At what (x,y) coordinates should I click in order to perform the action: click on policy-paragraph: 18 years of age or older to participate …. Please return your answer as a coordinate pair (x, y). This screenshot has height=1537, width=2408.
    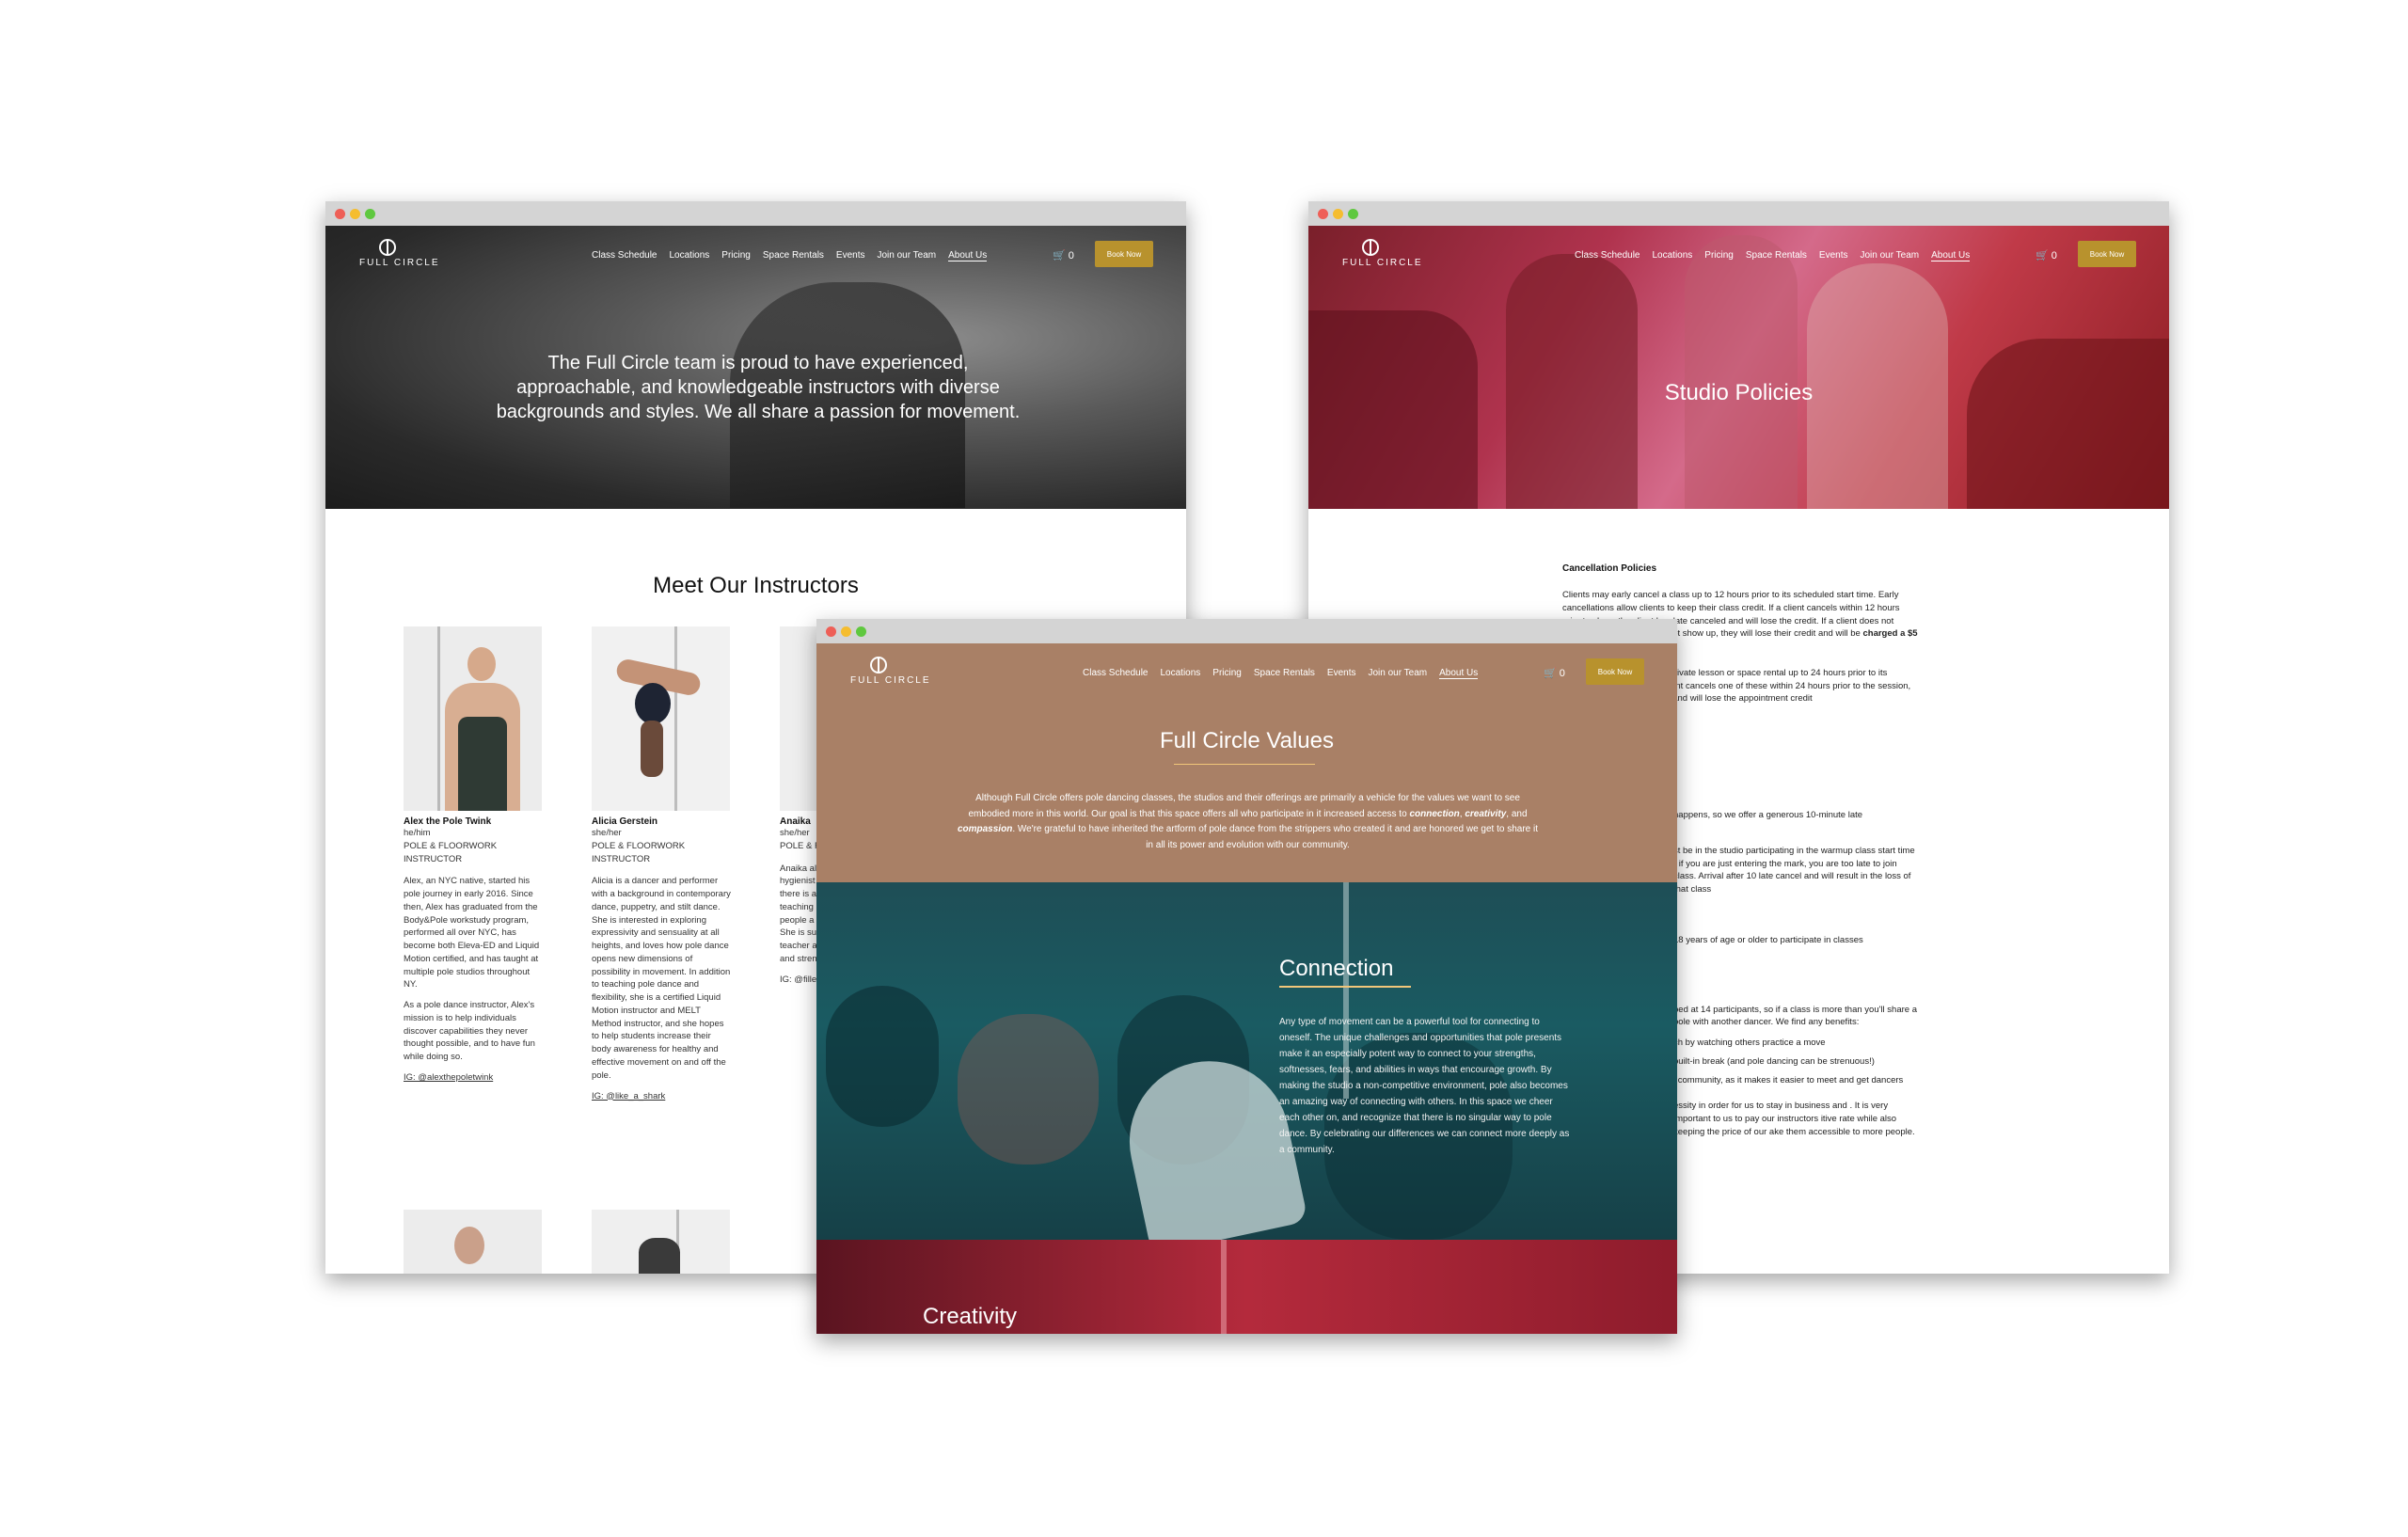
    Looking at the image, I should click on (1768, 939).